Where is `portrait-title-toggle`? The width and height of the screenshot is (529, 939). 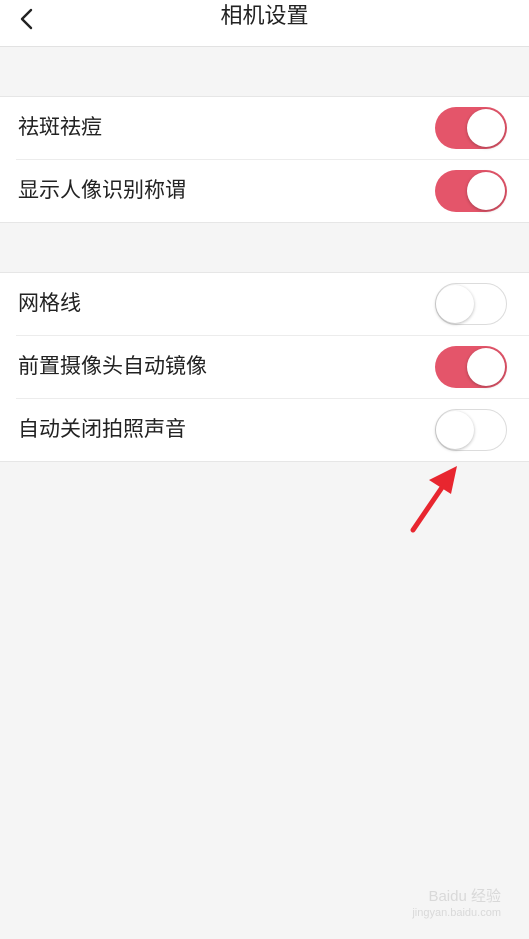
portrait-title-toggle is located at coordinates (471, 191).